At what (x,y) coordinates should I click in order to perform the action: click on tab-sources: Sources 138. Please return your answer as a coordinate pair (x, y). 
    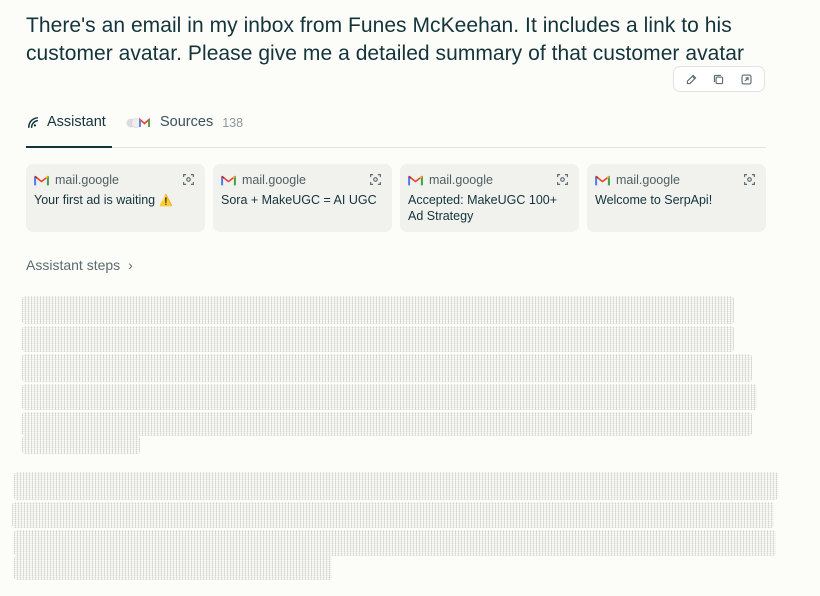
    Looking at the image, I should click on (184, 128).